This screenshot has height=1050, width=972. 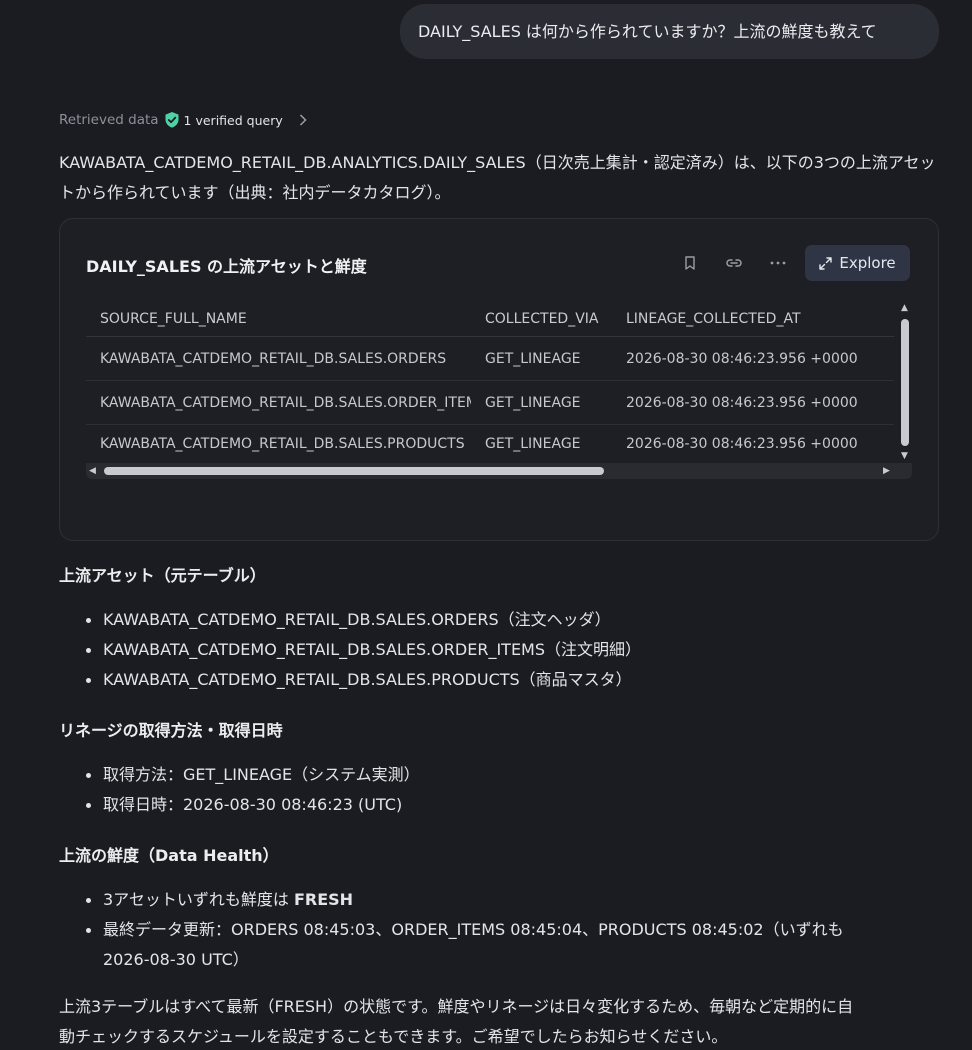 What do you see at coordinates (171, 730) in the screenshot?
I see `section-heading-lineage: リネージの取得方法・取得日時` at bounding box center [171, 730].